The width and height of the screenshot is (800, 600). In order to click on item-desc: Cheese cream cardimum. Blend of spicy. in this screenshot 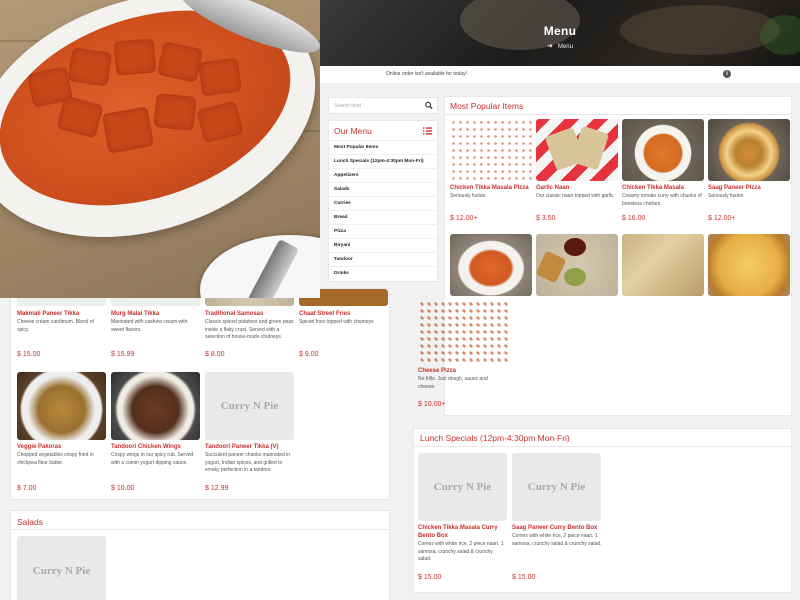, I will do `click(55, 326)`.